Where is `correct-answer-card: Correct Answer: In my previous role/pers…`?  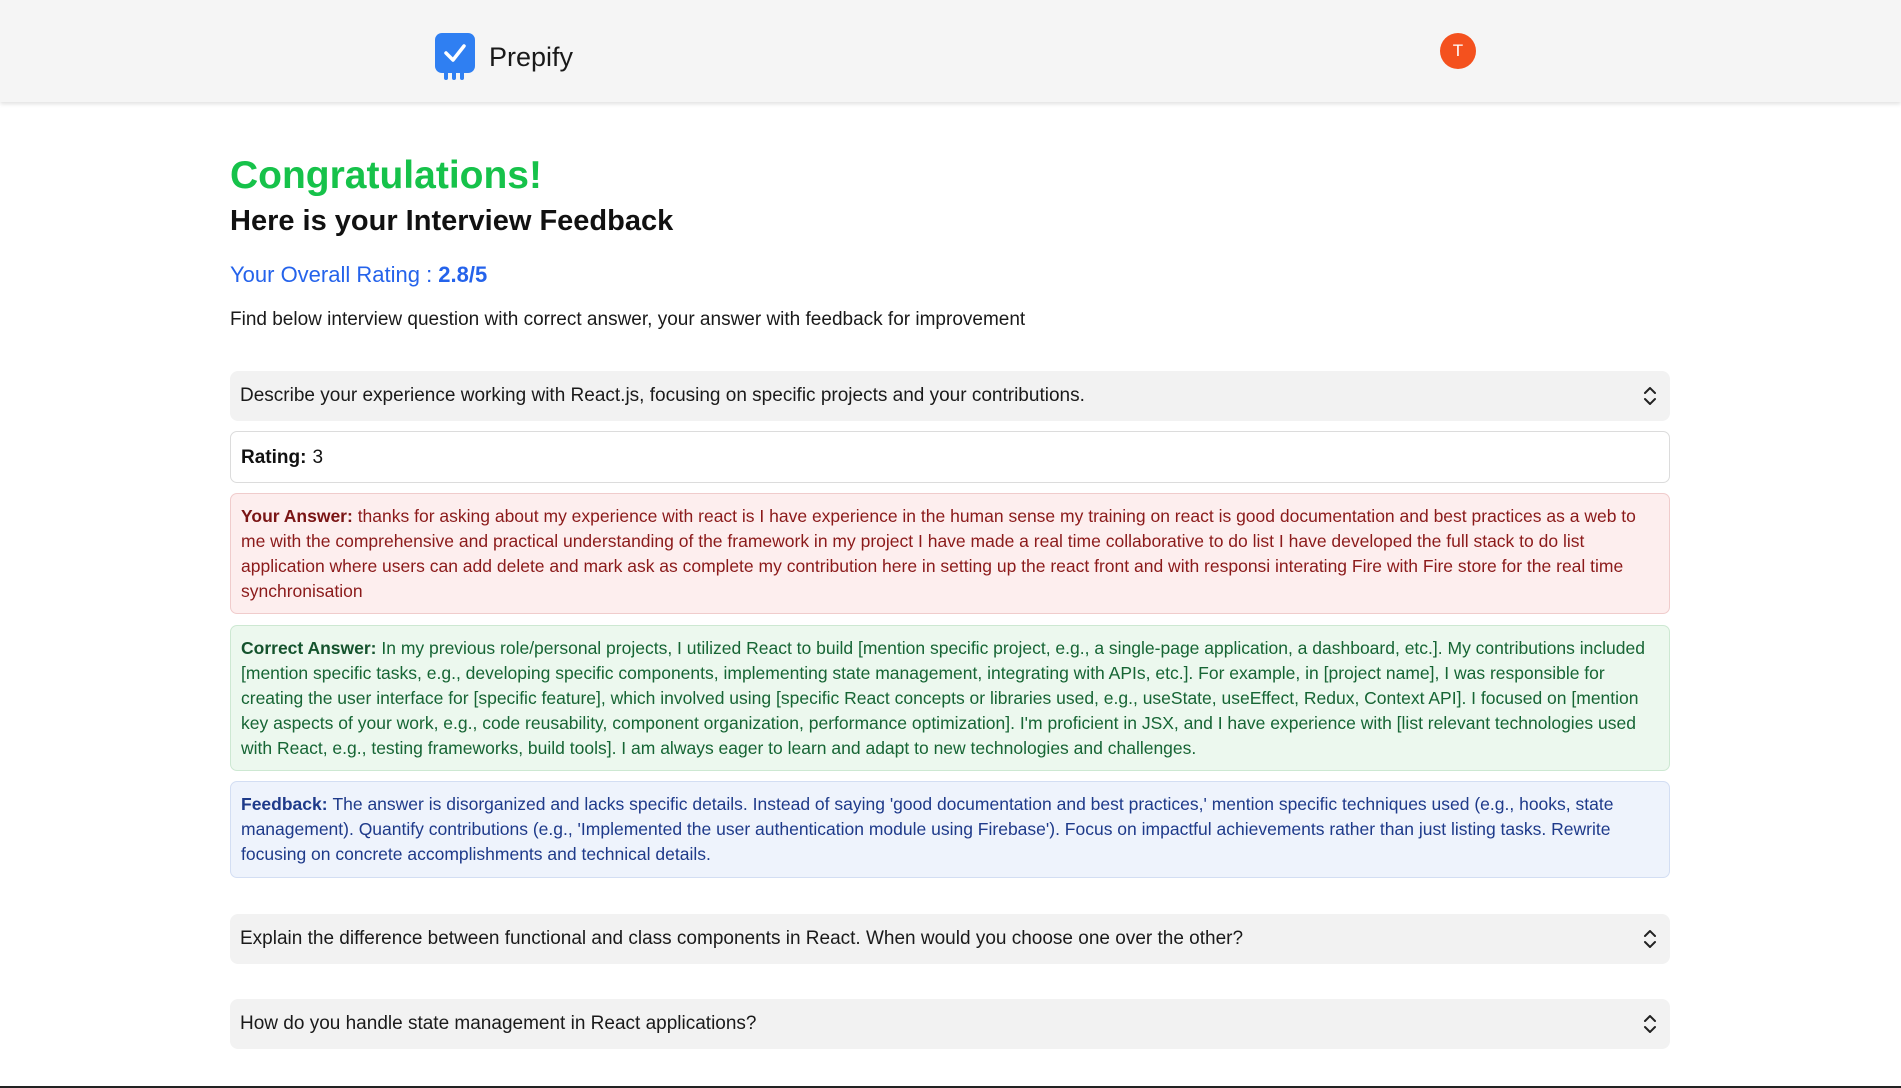 correct-answer-card: Correct Answer: In my previous role/pers… is located at coordinates (950, 698).